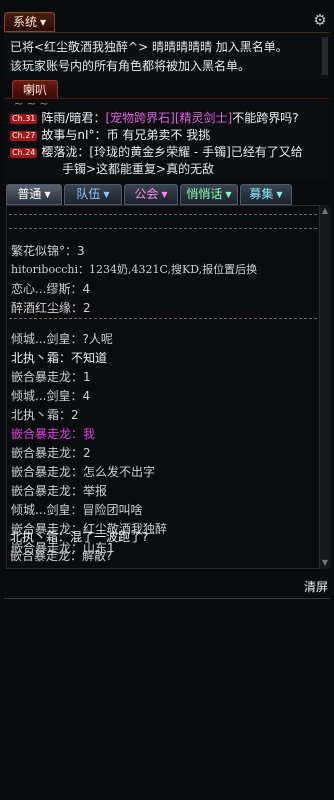  I want to click on tab-system-label: 系统, so click(25, 22).